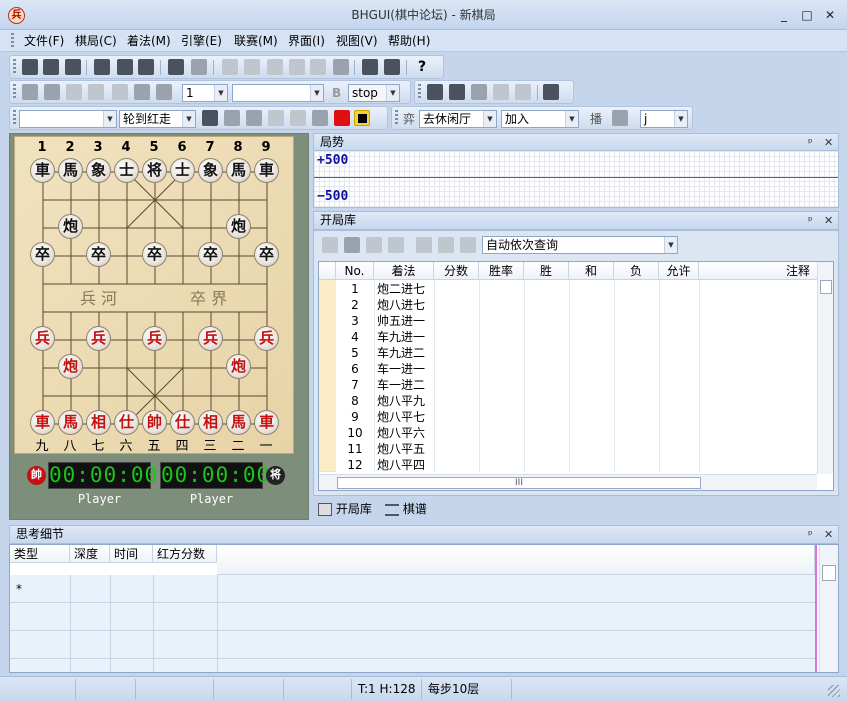 This screenshot has width=847, height=701. I want to click on tiles-icon, so click(457, 92).